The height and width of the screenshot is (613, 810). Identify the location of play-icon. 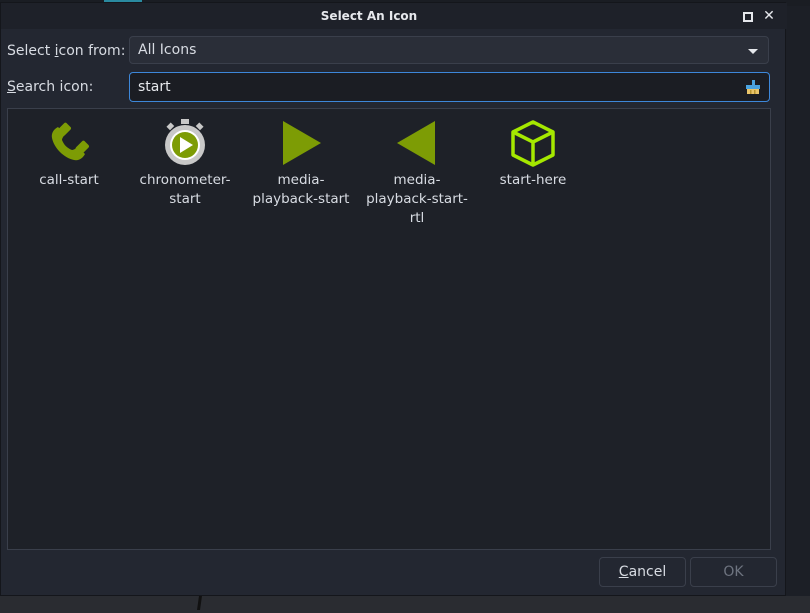
(302, 143).